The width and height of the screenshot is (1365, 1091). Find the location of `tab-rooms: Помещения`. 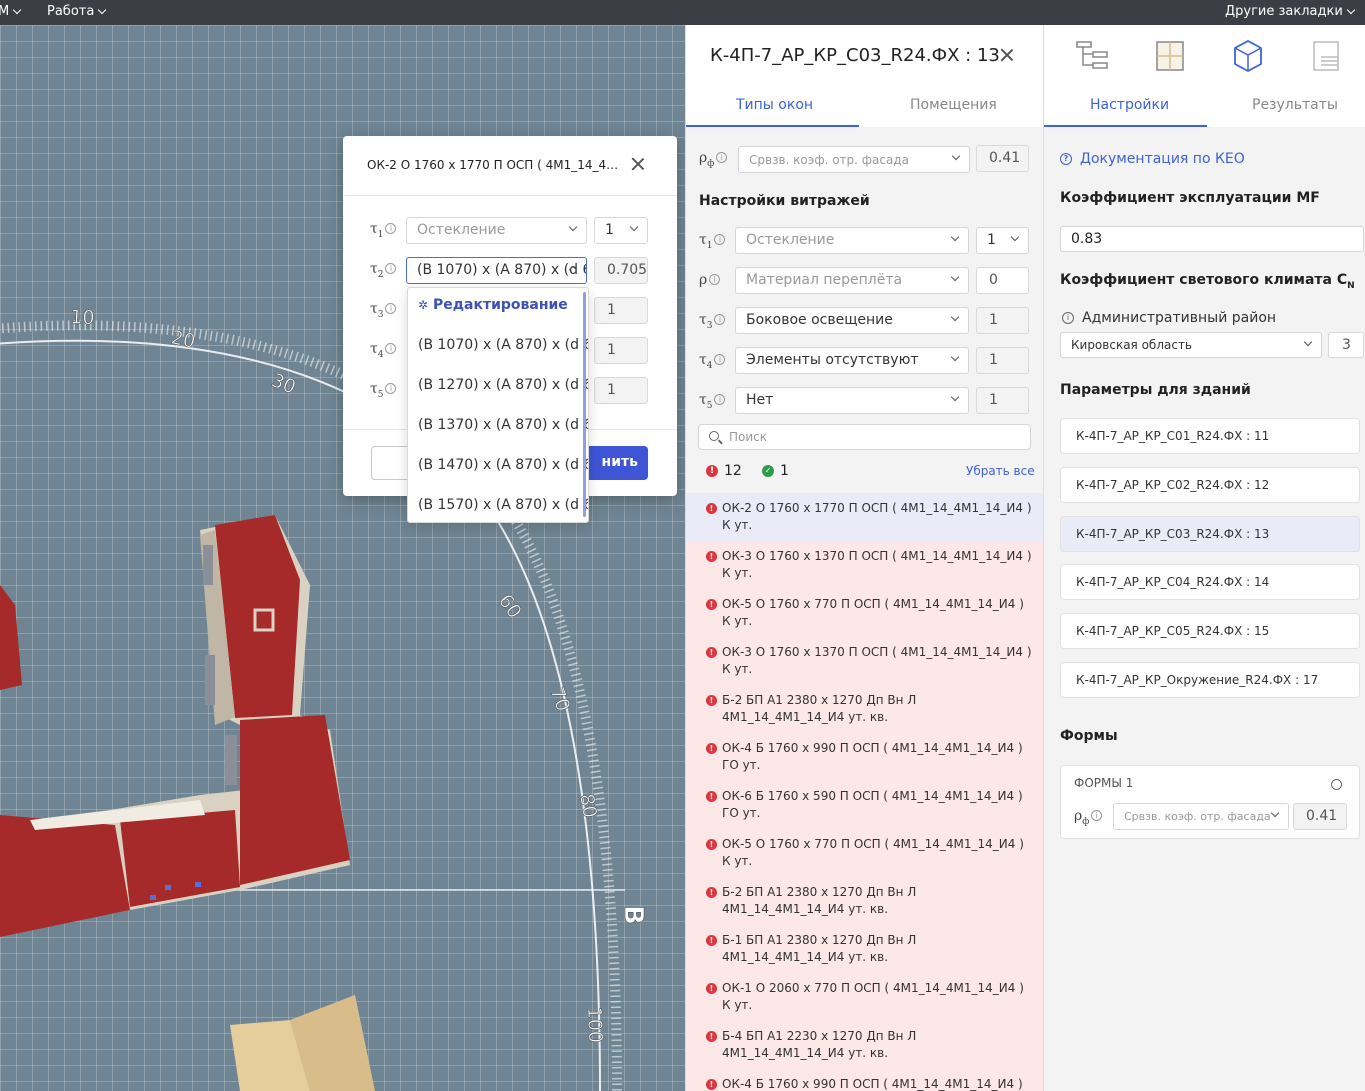

tab-rooms: Помещения is located at coordinates (953, 105).